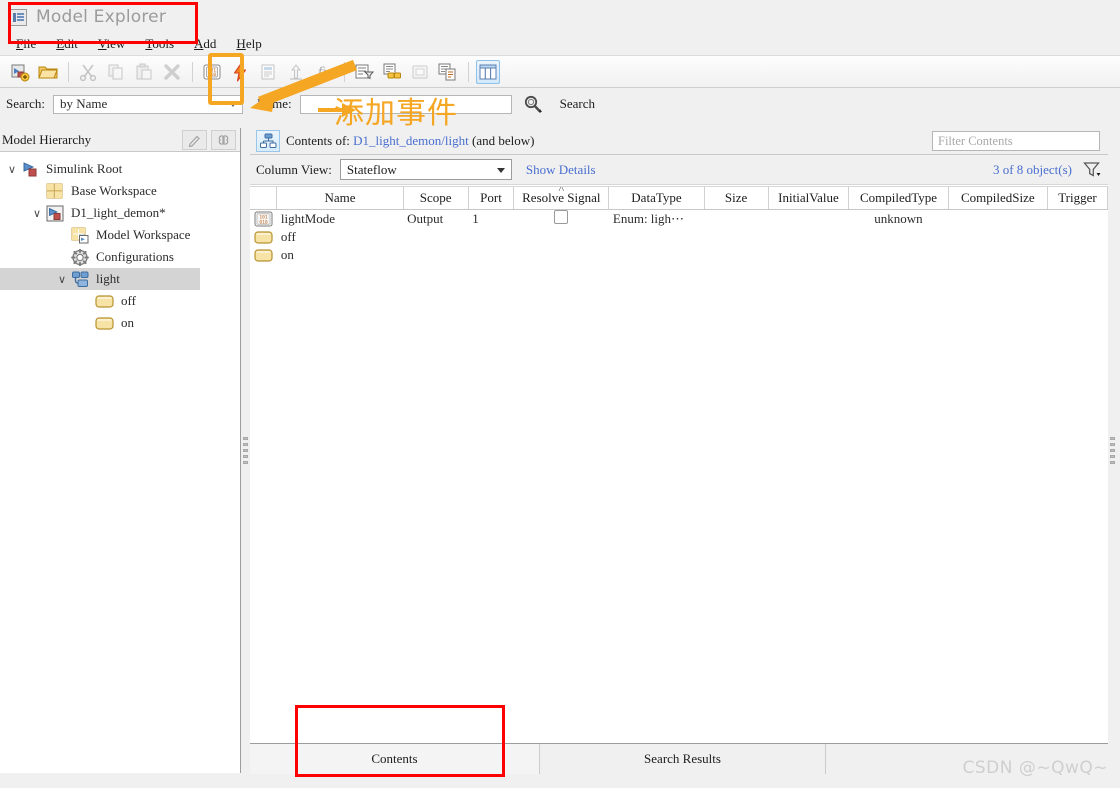 The height and width of the screenshot is (788, 1120). What do you see at coordinates (114, 190) in the screenshot?
I see `tree-item-label: Base Workspace` at bounding box center [114, 190].